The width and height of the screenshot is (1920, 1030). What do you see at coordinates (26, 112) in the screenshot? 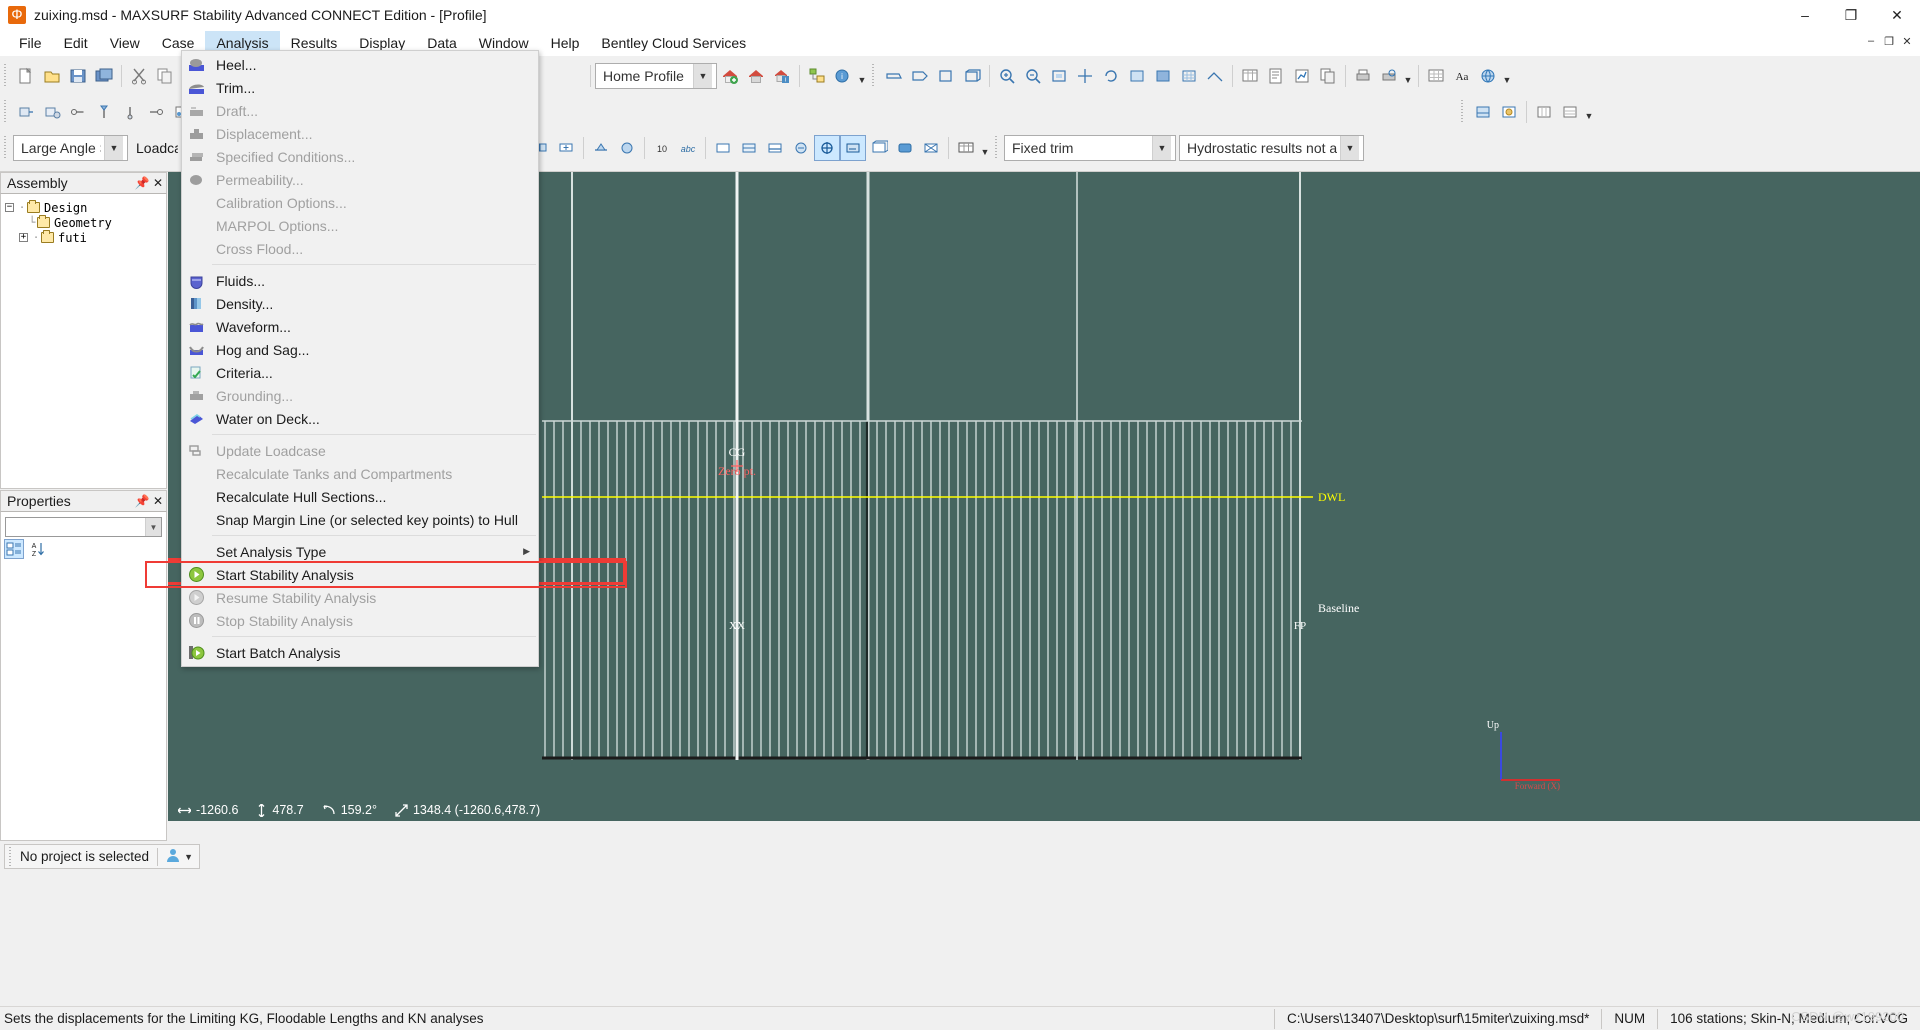
I see `add-section-button` at bounding box center [26, 112].